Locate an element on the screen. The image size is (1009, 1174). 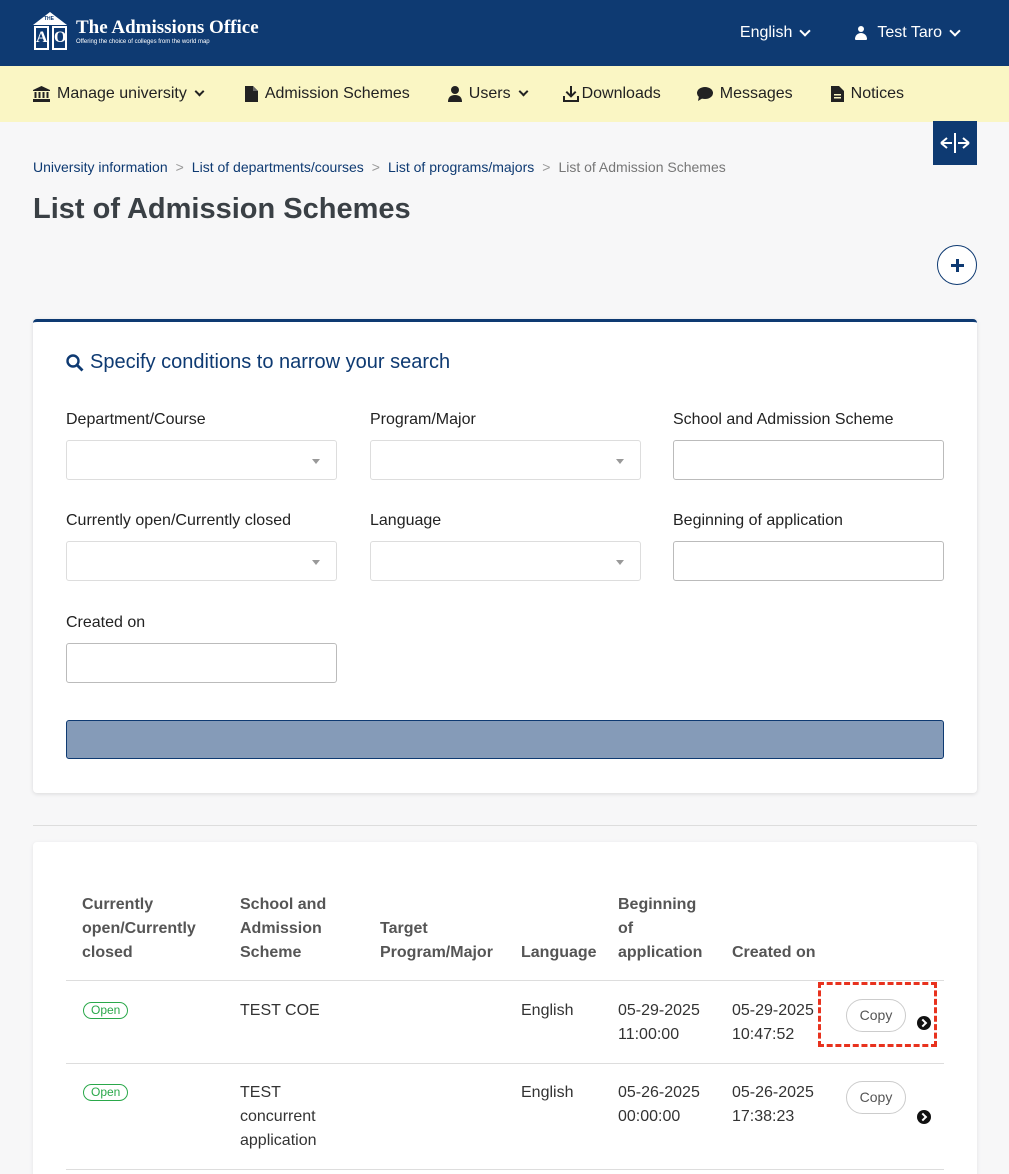
download-icon is located at coordinates (570, 94).